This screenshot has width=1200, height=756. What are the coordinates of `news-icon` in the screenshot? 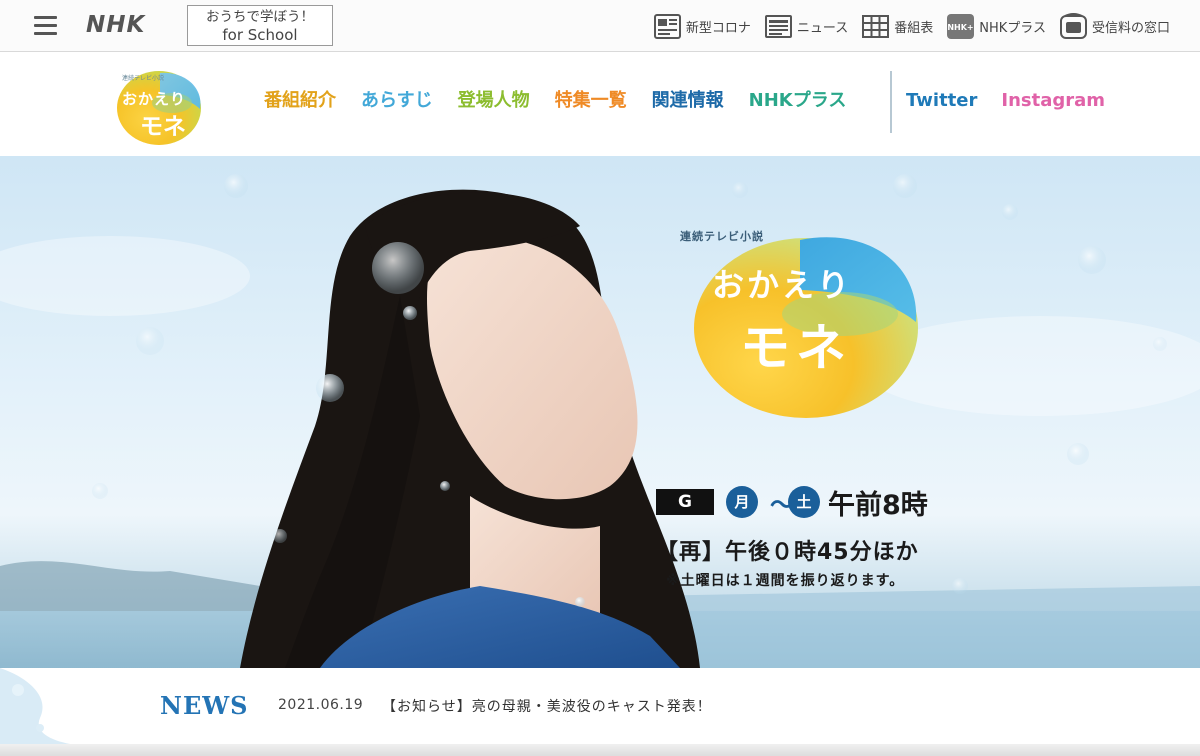 It's located at (778, 26).